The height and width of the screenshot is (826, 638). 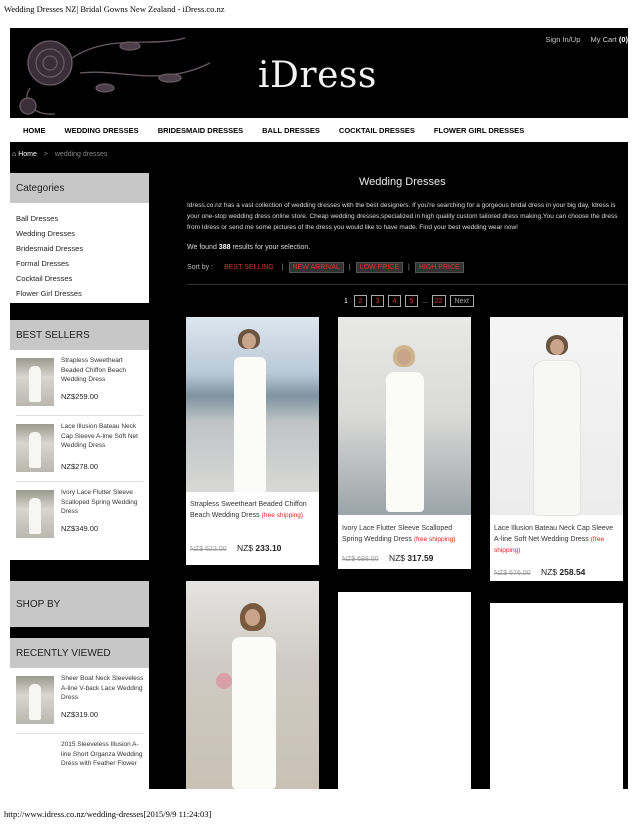 I want to click on sort-low-price: LOW PRICE, so click(x=379, y=267).